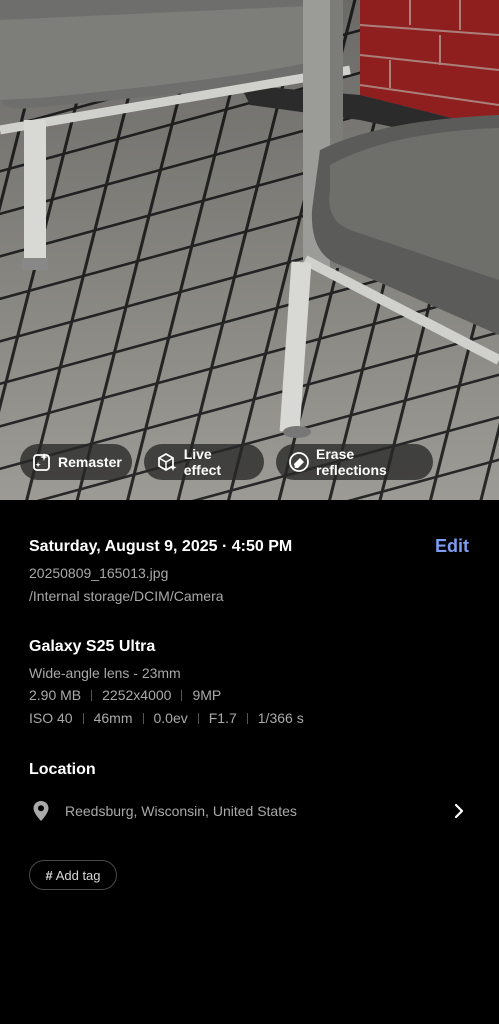  What do you see at coordinates (299, 462) in the screenshot?
I see `eraser-icon` at bounding box center [299, 462].